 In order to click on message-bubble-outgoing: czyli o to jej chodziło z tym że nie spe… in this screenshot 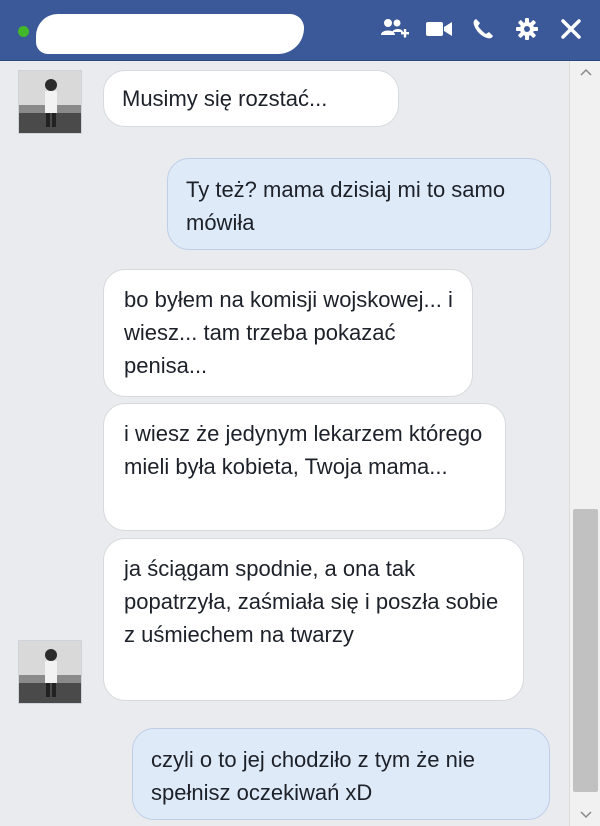, I will do `click(341, 774)`.